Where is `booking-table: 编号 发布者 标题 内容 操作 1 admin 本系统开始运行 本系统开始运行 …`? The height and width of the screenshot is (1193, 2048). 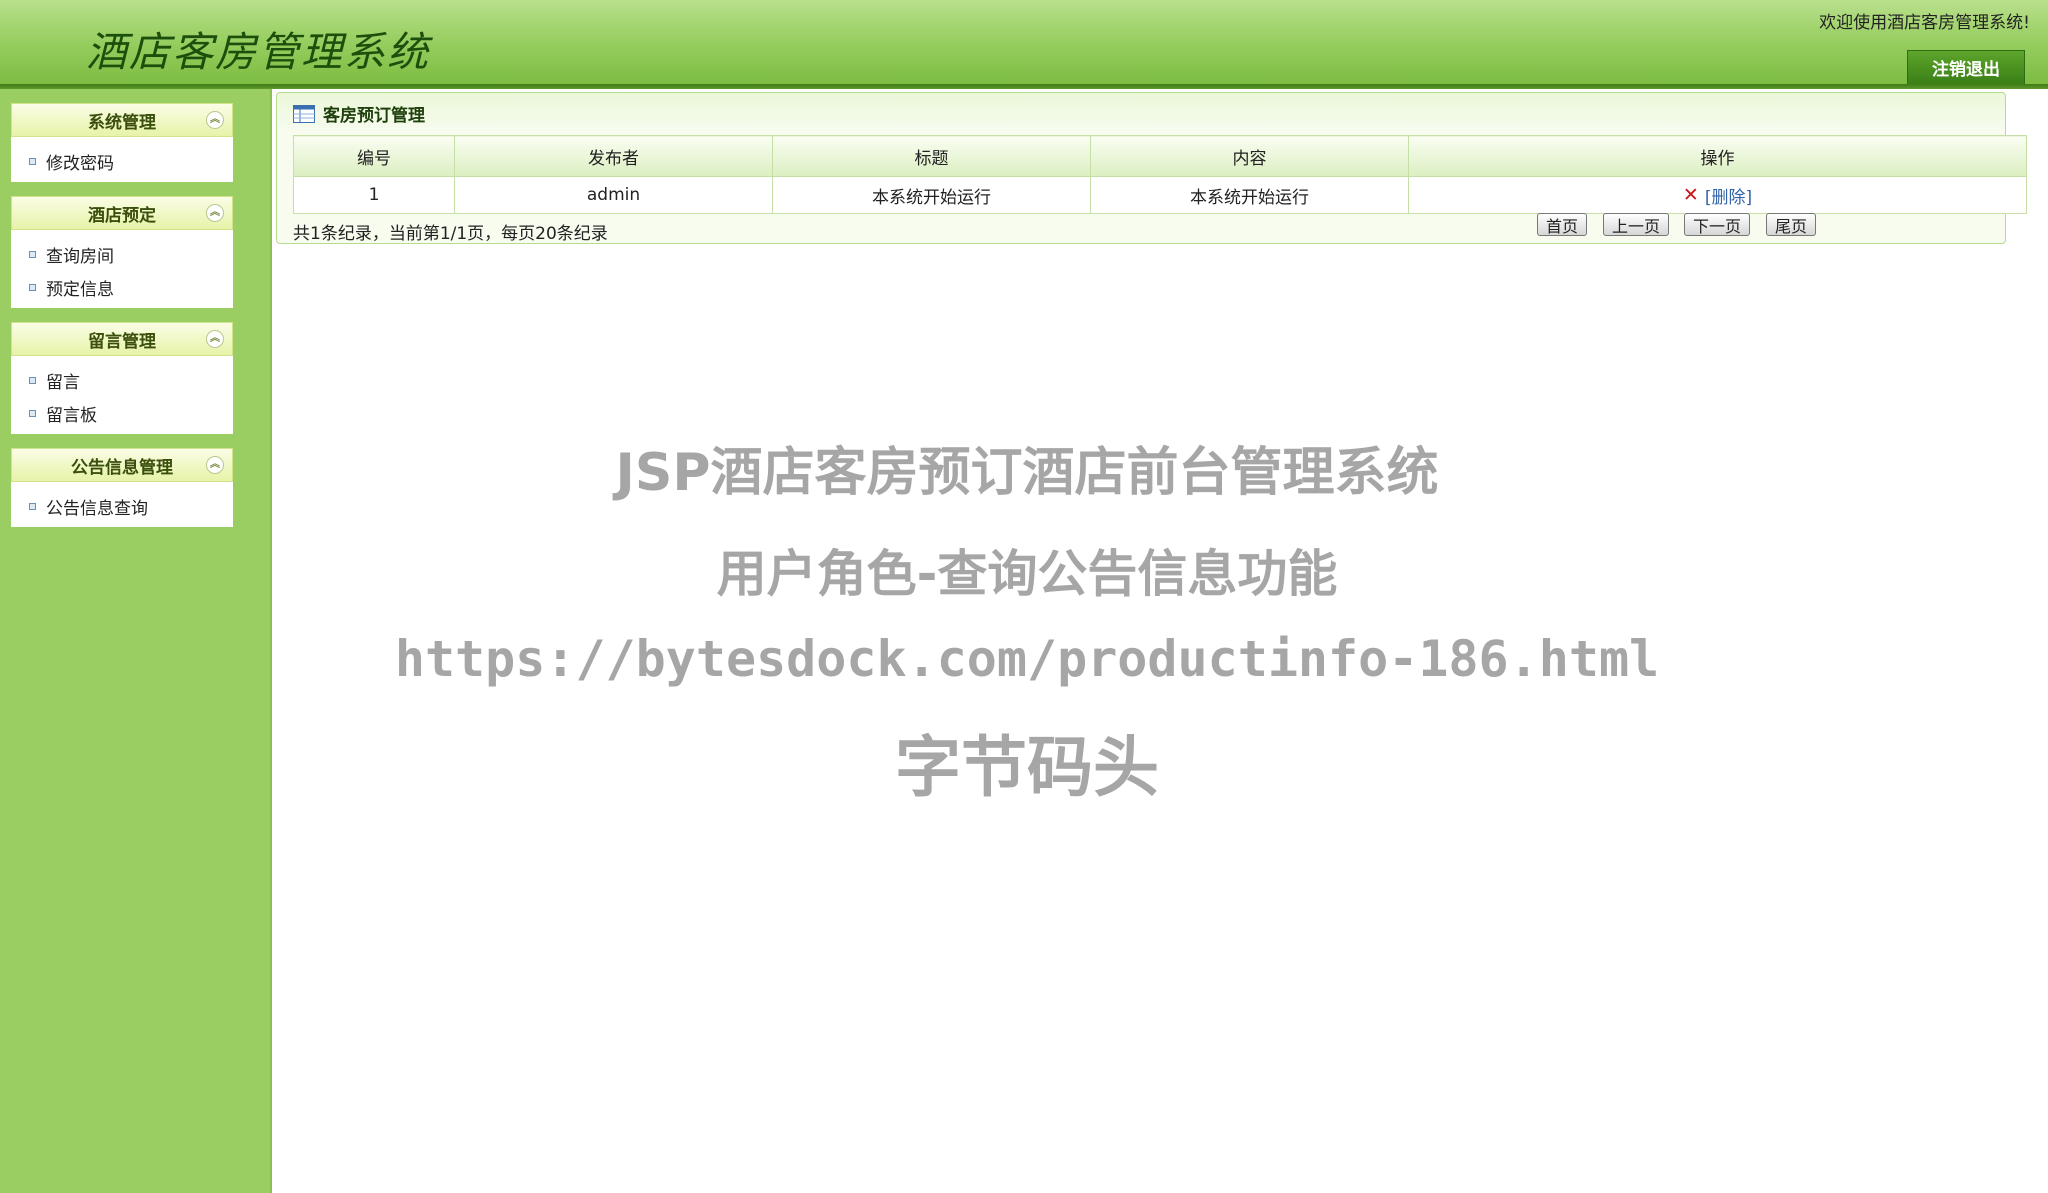
booking-table: 编号 发布者 标题 内容 操作 1 admin 本系统开始运行 本系统开始运行 … is located at coordinates (1160, 174).